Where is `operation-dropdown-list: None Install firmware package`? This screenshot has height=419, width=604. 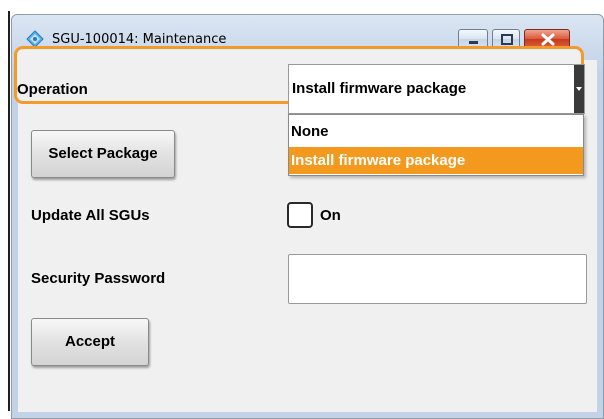
operation-dropdown-list: None Install firmware package is located at coordinates (436, 145).